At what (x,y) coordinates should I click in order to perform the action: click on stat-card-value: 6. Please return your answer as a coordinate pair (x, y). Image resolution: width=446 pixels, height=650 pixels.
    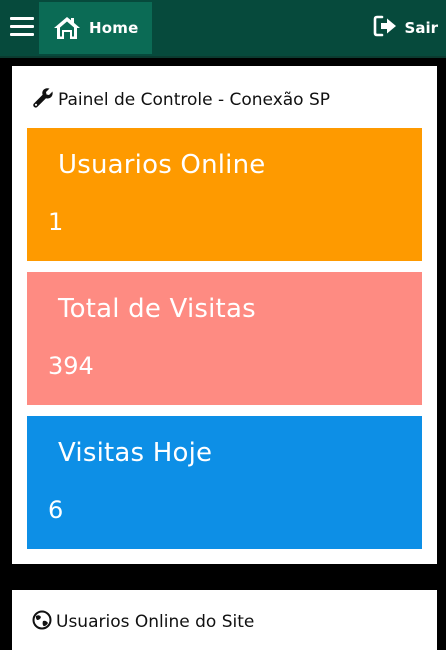
    Looking at the image, I should click on (56, 510).